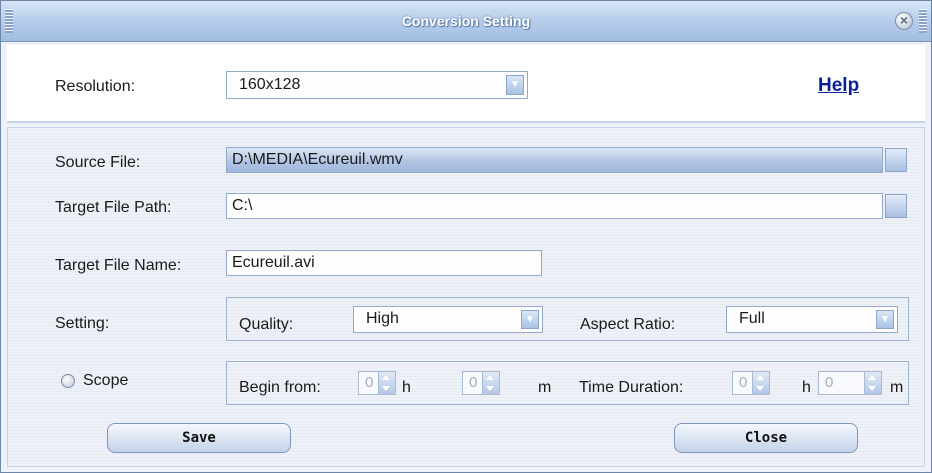 This screenshot has height=473, width=932. Describe the element at coordinates (743, 382) in the screenshot. I see `duration-hours-value: 0` at that location.